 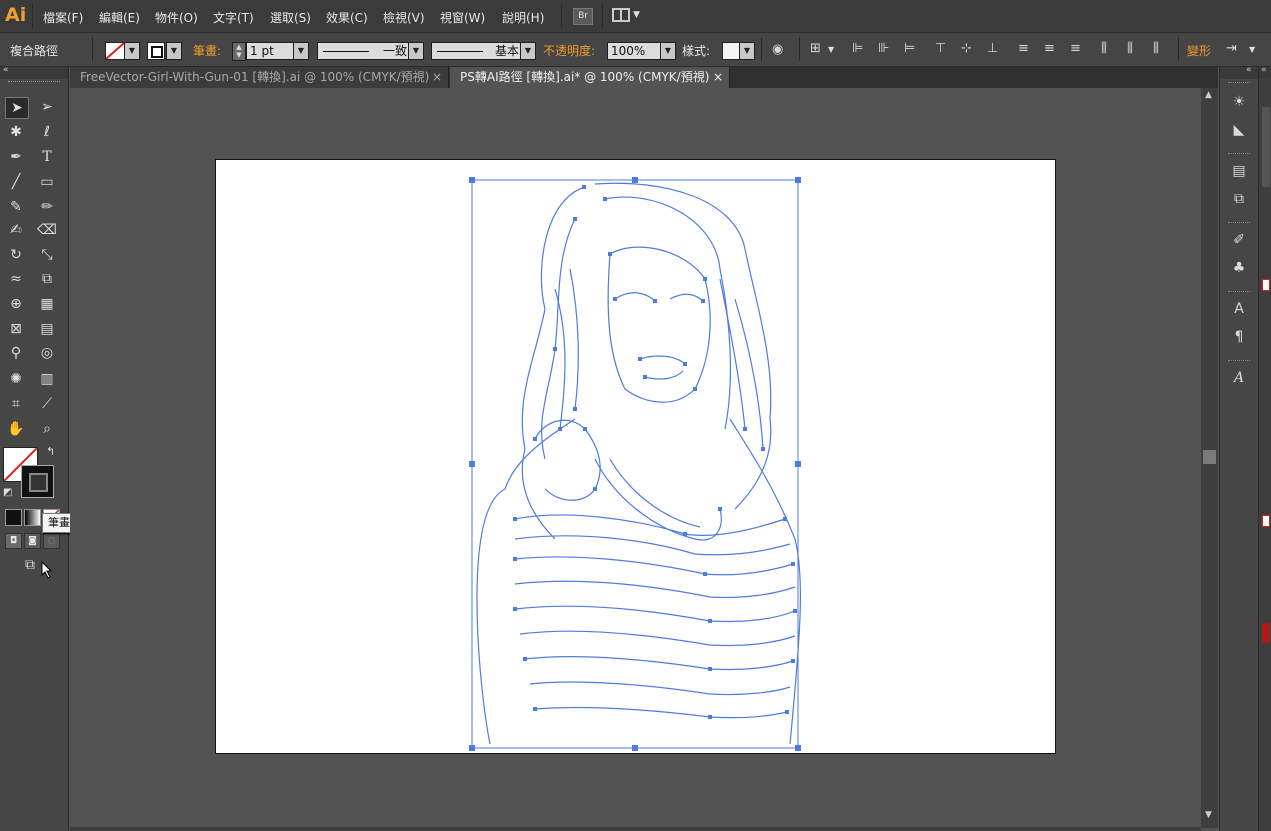 I want to click on rectangle-tool-icon: ▭, so click(x=47, y=182).